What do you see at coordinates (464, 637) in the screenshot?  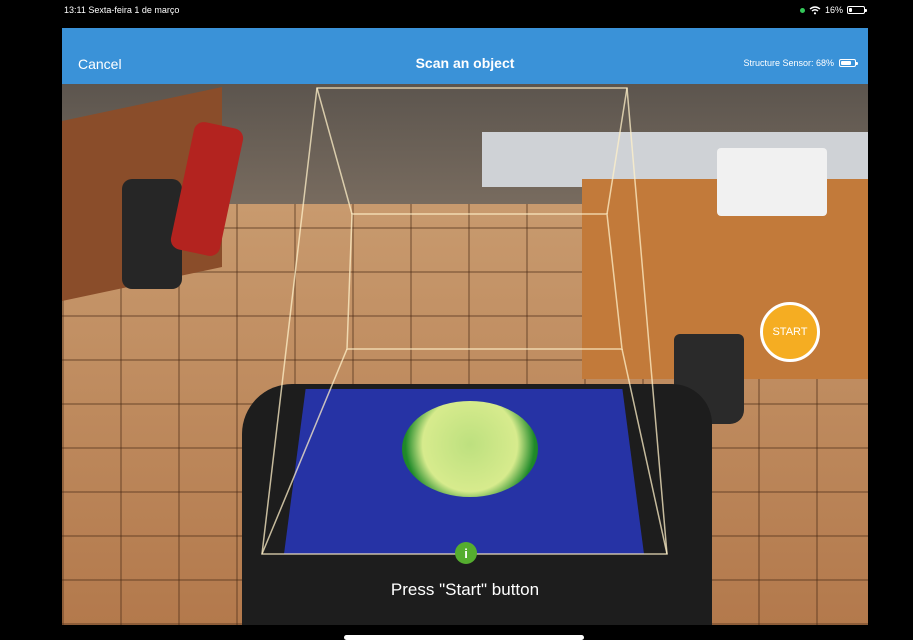 I see `home-indicator` at bounding box center [464, 637].